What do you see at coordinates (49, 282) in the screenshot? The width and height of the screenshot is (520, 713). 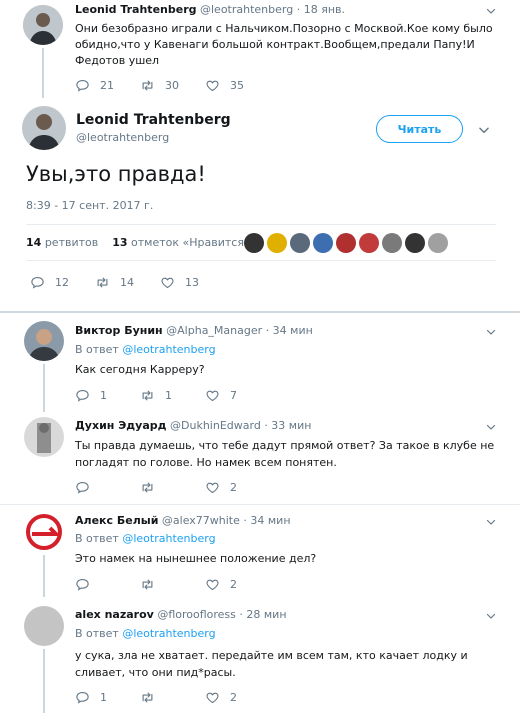 I see `reply-button: 12` at bounding box center [49, 282].